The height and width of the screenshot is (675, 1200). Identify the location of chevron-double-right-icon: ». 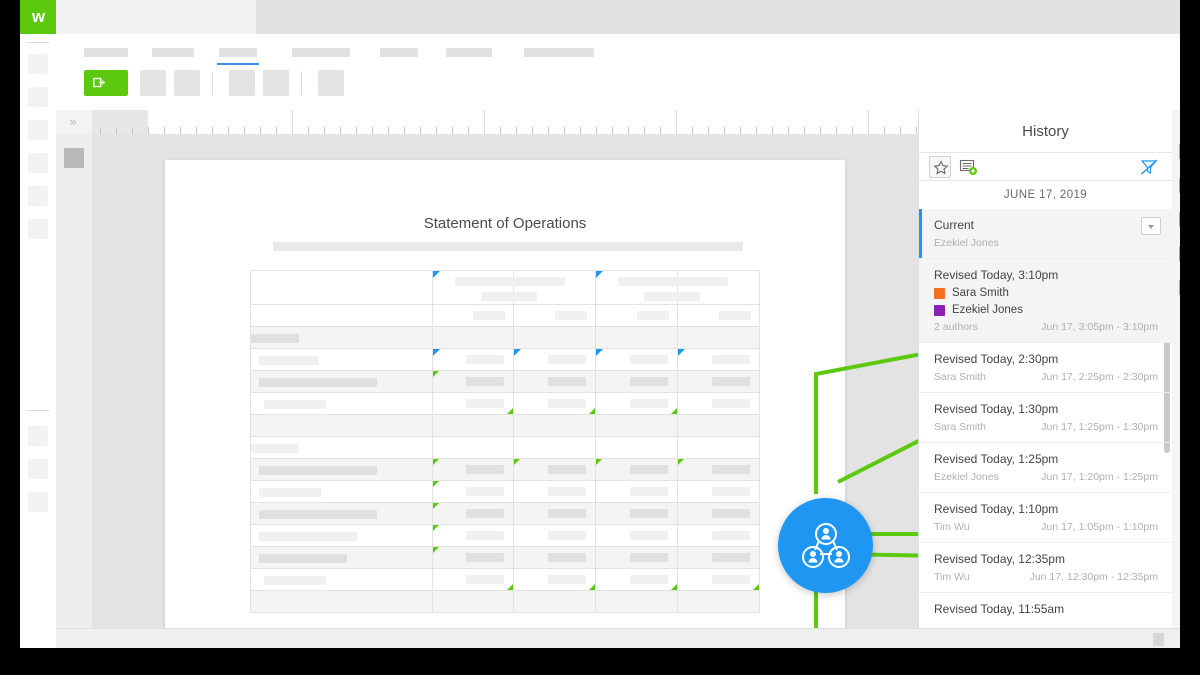
(73, 122).